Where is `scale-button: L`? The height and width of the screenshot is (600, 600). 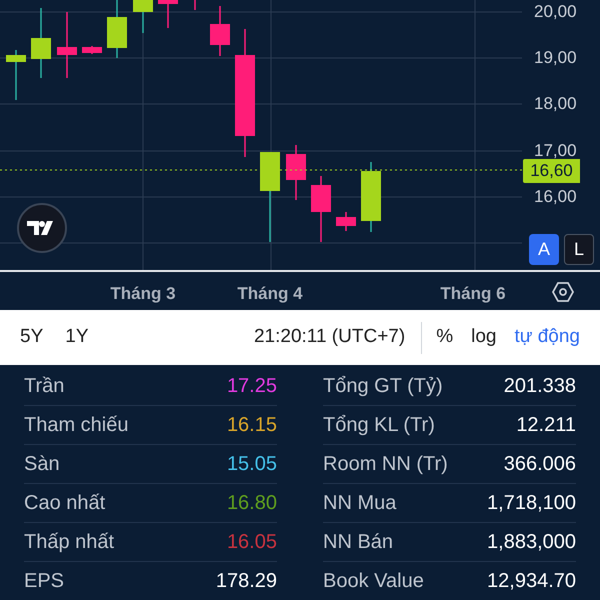 scale-button: L is located at coordinates (579, 249).